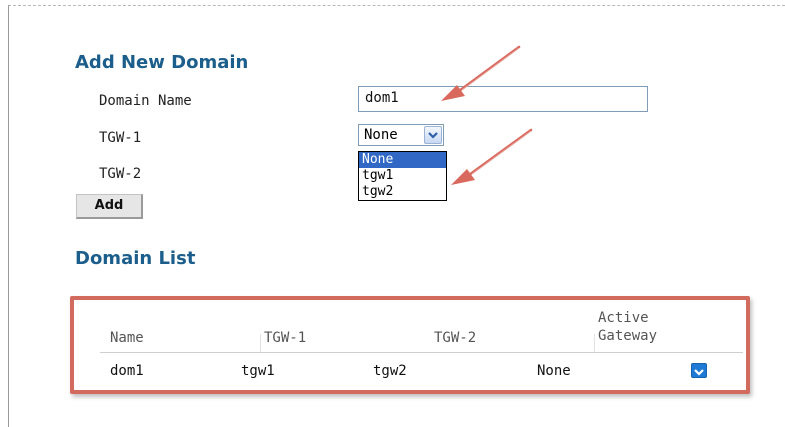 The image size is (785, 427). I want to click on annotation-arrow-input, so click(481, 73).